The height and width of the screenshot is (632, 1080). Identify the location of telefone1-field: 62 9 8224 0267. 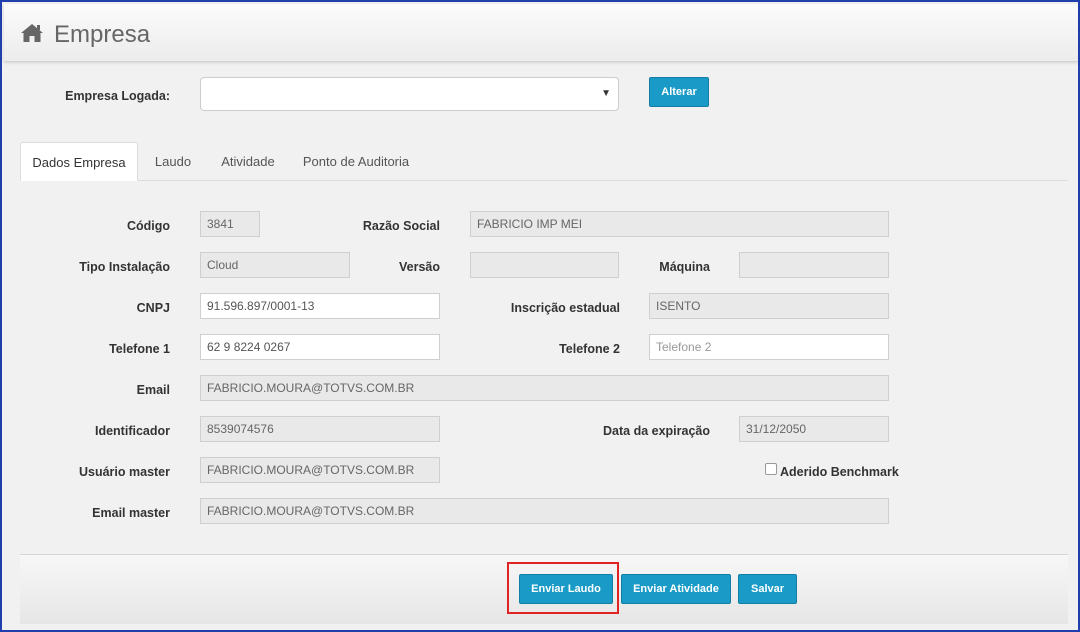
(320, 347).